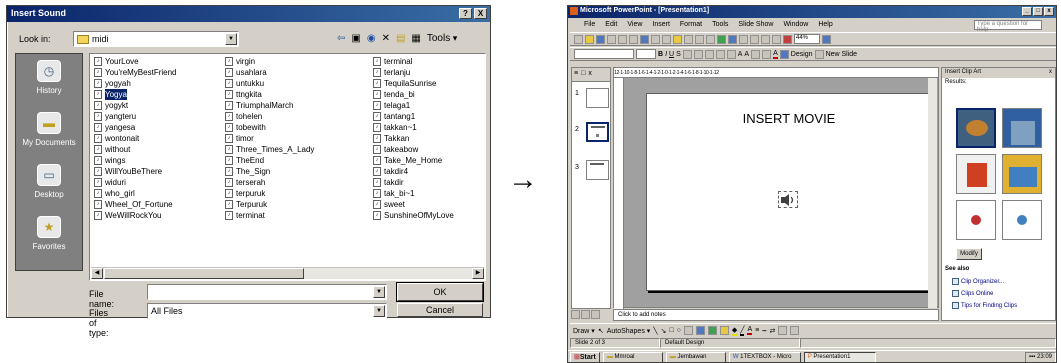 This screenshot has height=363, width=1061. Describe the element at coordinates (984, 305) in the screenshot. I see `tips-link: Tips for Finding Clips` at that location.